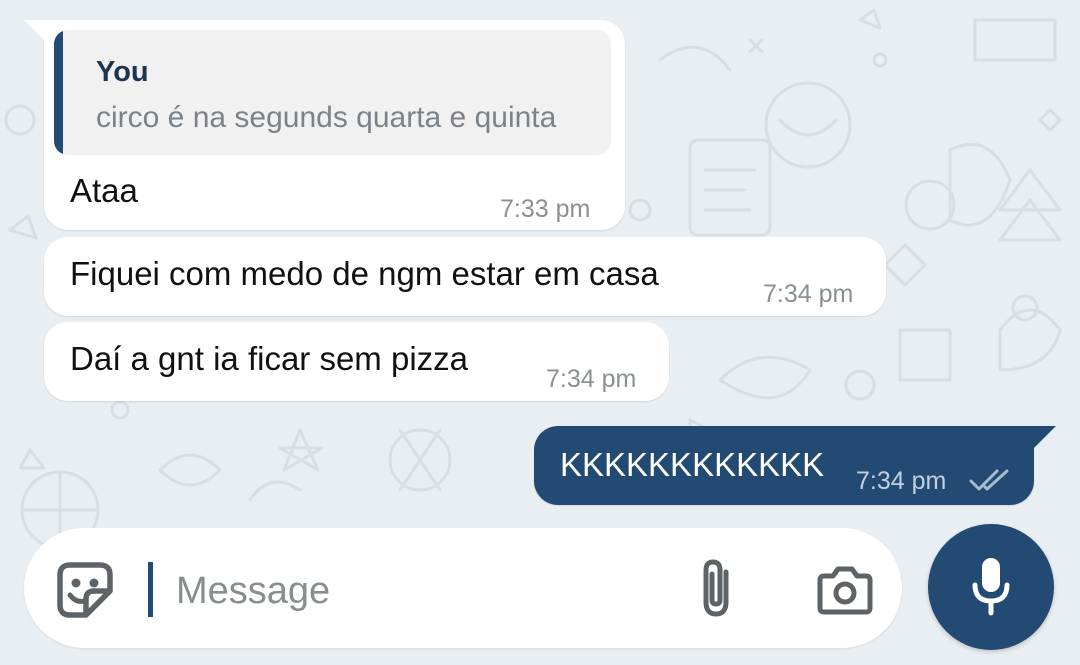  What do you see at coordinates (150, 589) in the screenshot?
I see `text-cursor` at bounding box center [150, 589].